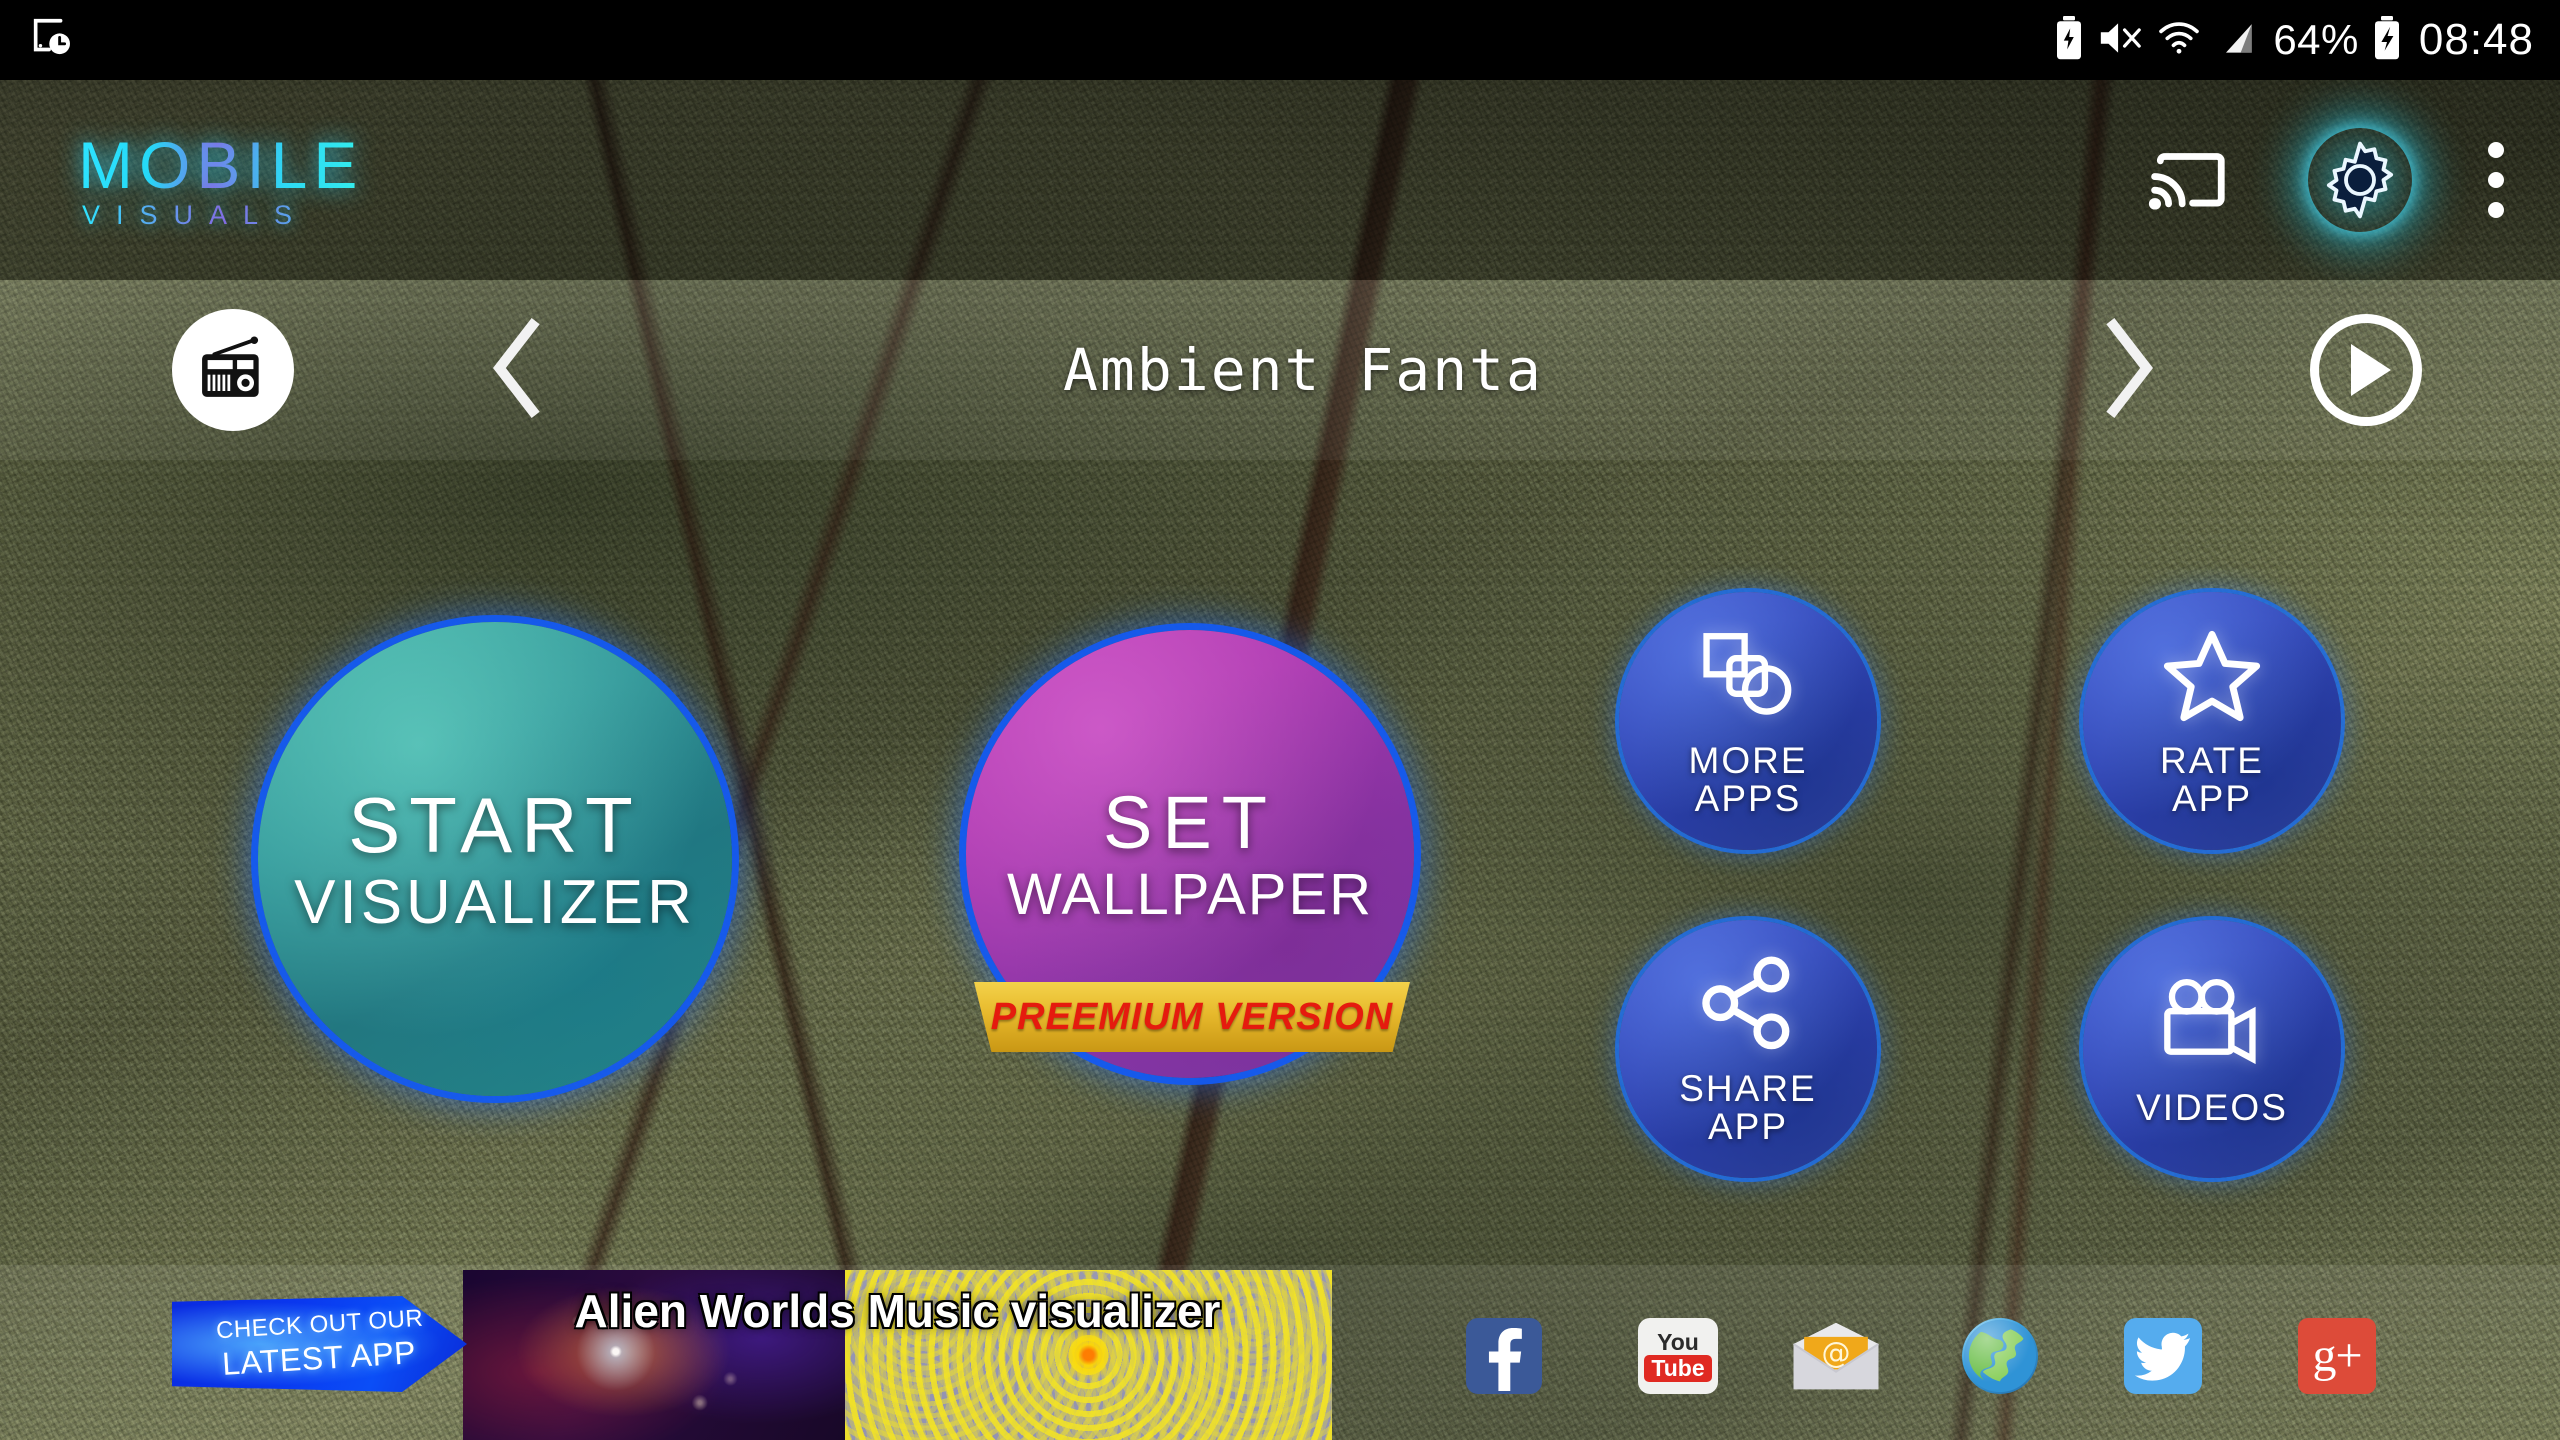  I want to click on premium-version-label: PREEMIUM VERSION, so click(1192, 1016).